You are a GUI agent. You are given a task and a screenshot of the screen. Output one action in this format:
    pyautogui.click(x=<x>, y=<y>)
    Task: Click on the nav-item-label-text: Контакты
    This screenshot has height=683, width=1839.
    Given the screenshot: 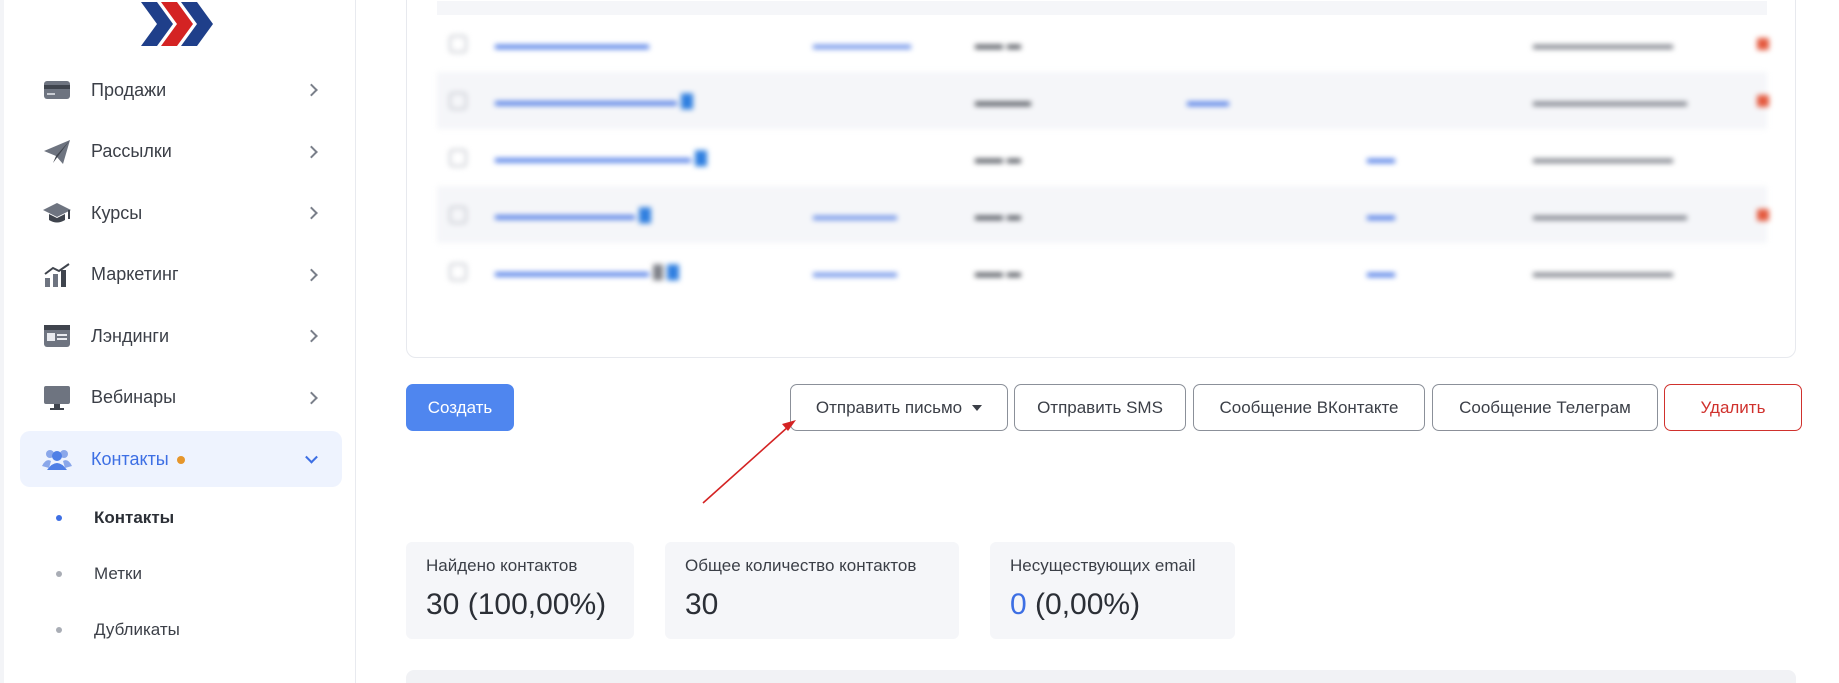 What is the action you would take?
    pyautogui.click(x=130, y=458)
    